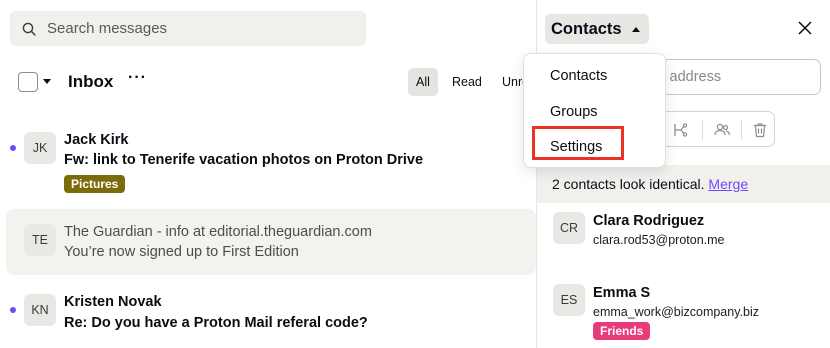 The width and height of the screenshot is (830, 348). I want to click on contact-name: Clara Rodriguez, so click(649, 221).